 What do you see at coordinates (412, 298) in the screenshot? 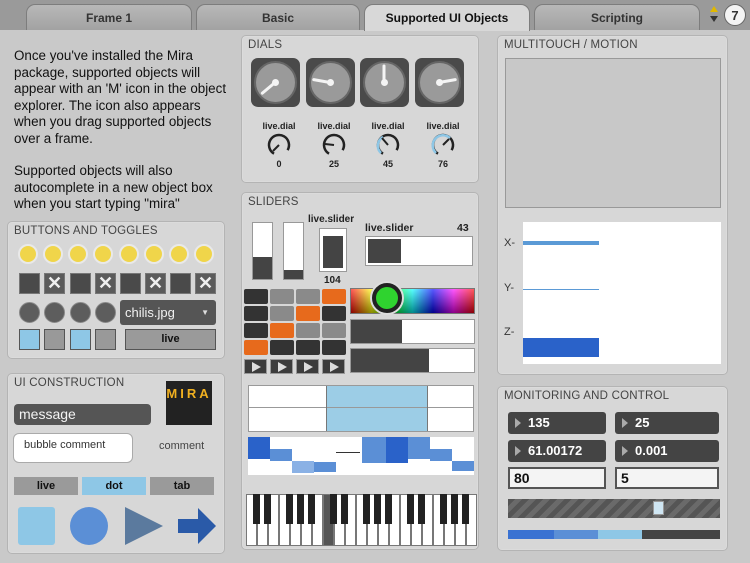
I see `color-picker` at bounding box center [412, 298].